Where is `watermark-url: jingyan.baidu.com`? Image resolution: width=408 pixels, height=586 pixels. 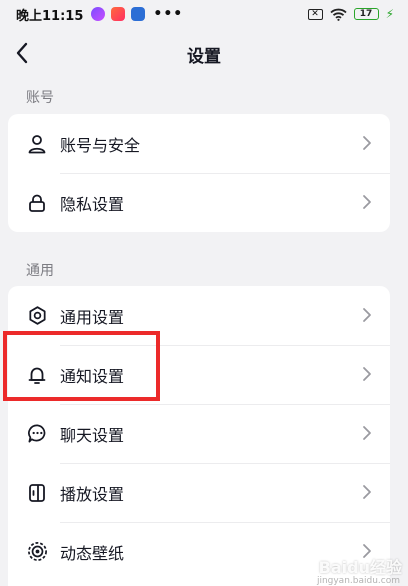
watermark-url: jingyan.baidu.com is located at coordinates (358, 581).